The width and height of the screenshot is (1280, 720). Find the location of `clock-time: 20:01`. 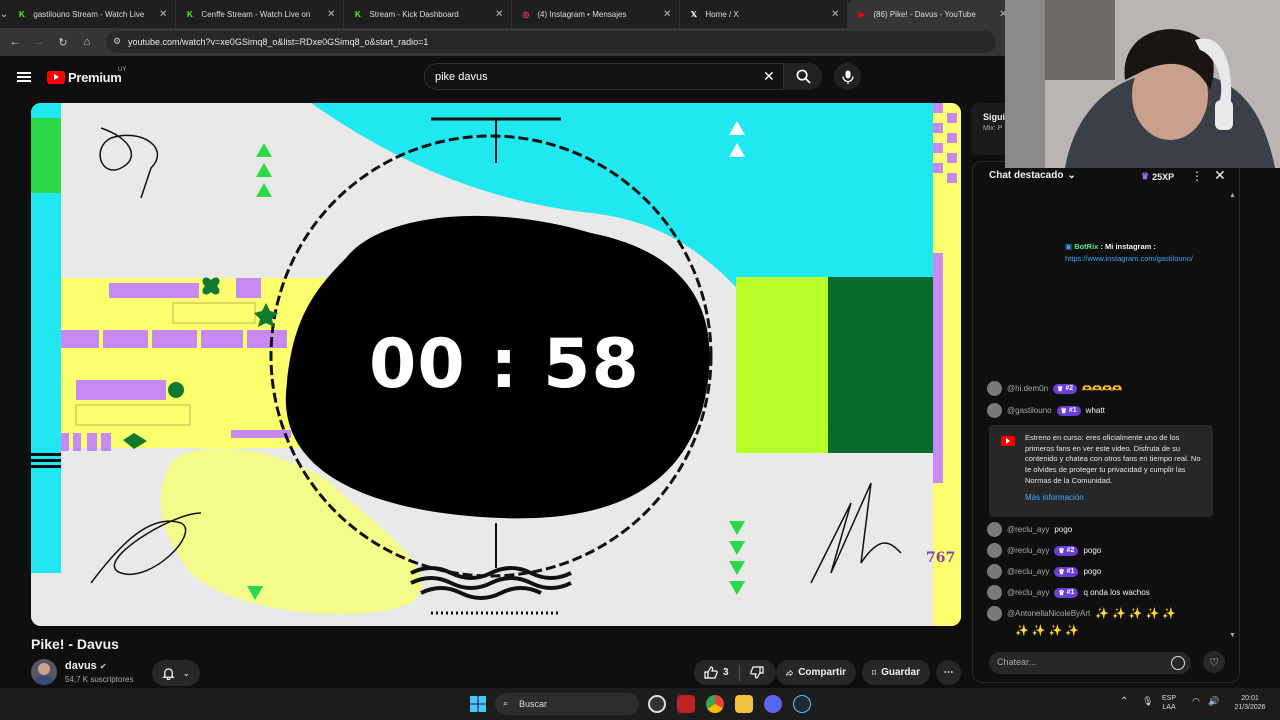

clock-time: 20:01 is located at coordinates (1250, 698).